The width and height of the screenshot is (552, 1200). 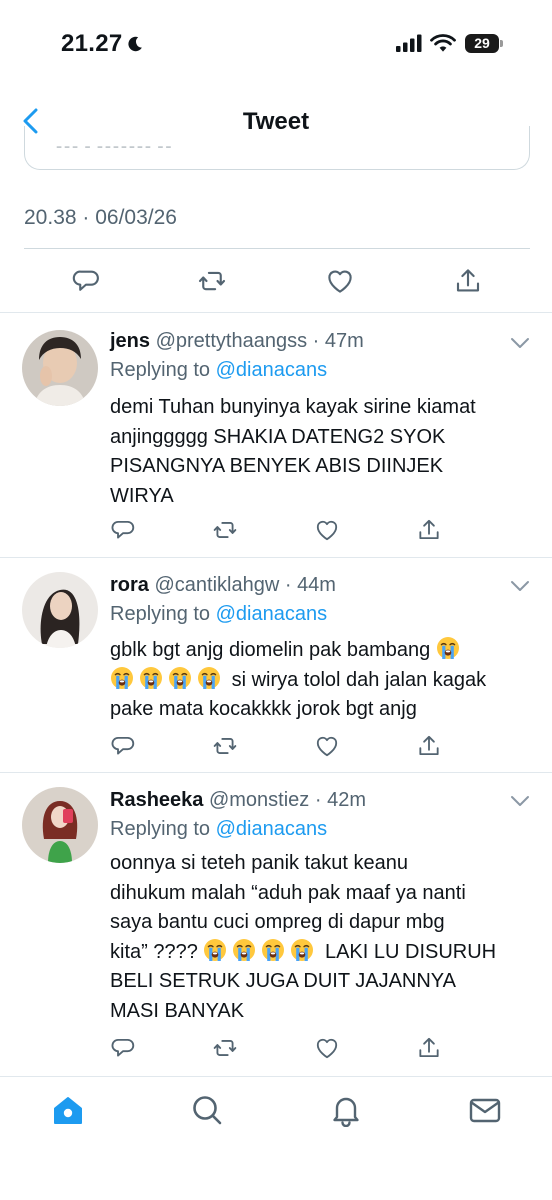 What do you see at coordinates (346, 1110) in the screenshot?
I see `notifications-bell-icon` at bounding box center [346, 1110].